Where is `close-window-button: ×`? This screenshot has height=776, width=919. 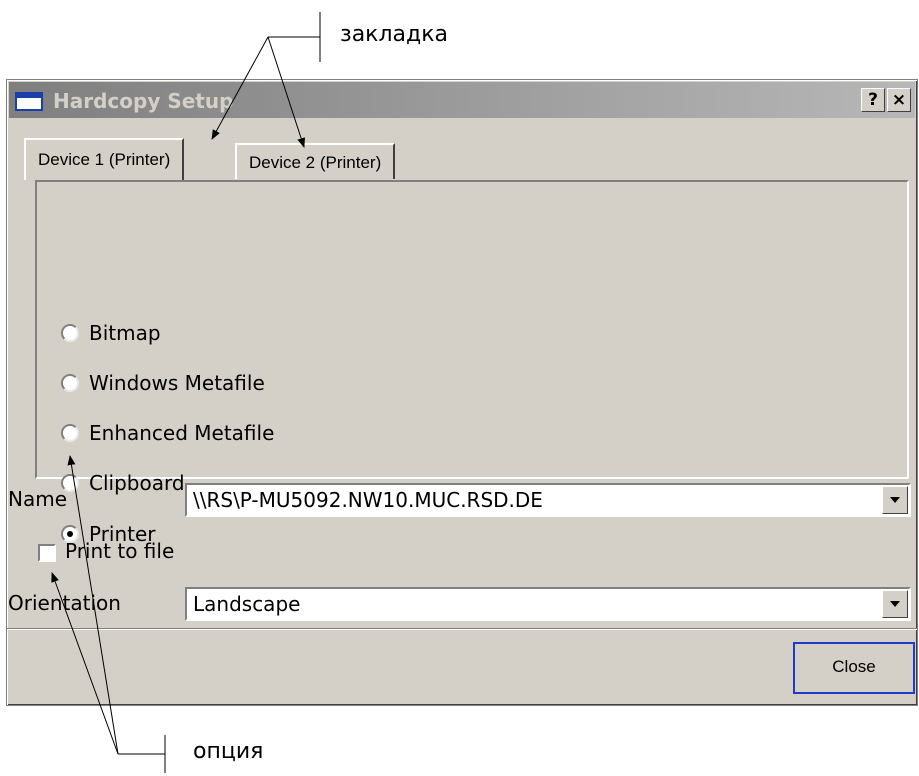
close-window-button: × is located at coordinates (899, 100).